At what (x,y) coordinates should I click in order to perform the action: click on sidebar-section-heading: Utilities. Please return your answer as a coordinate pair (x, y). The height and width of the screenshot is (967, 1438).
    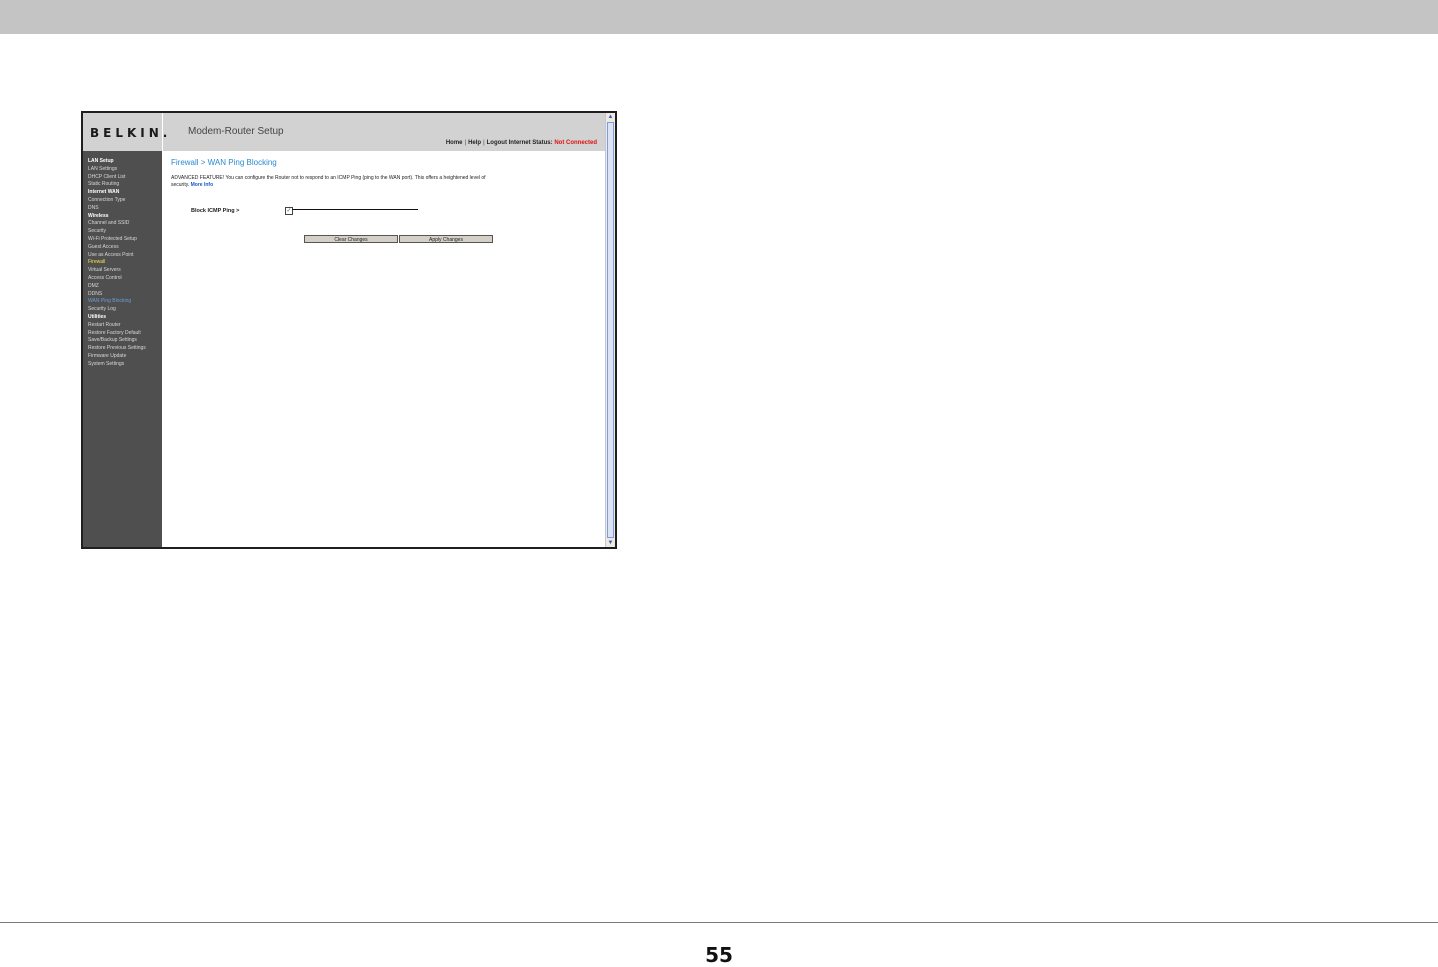
    Looking at the image, I should click on (97, 316).